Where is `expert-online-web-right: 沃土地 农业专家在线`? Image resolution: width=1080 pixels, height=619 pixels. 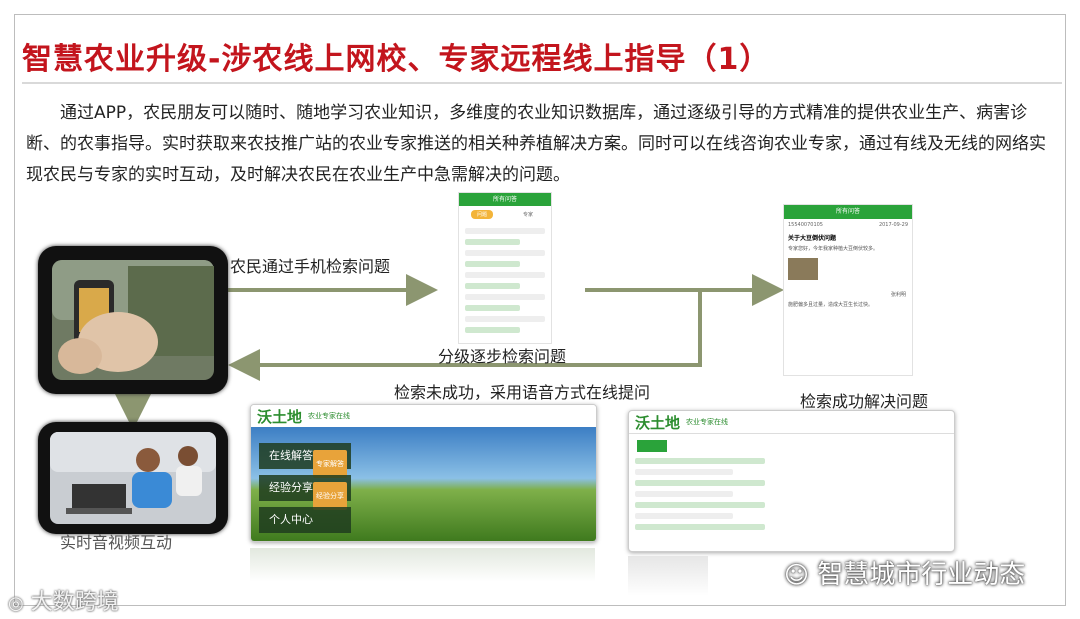
expert-online-web-right: 沃土地 农业专家在线 is located at coordinates (791, 481).